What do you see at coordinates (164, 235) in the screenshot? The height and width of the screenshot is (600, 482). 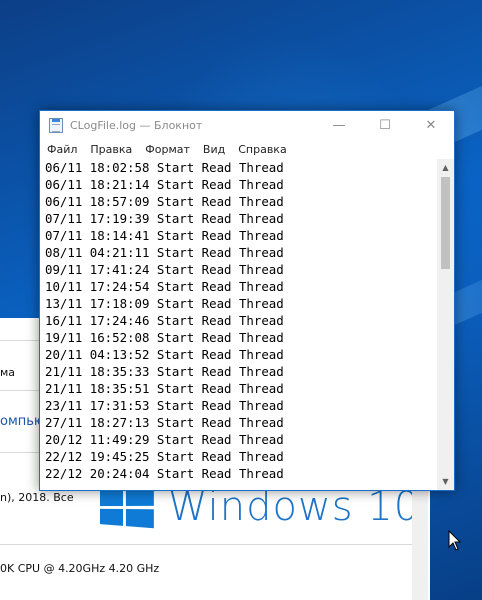 I see `log-line: 07/11 18:14:41 Start Read Thread` at bounding box center [164, 235].